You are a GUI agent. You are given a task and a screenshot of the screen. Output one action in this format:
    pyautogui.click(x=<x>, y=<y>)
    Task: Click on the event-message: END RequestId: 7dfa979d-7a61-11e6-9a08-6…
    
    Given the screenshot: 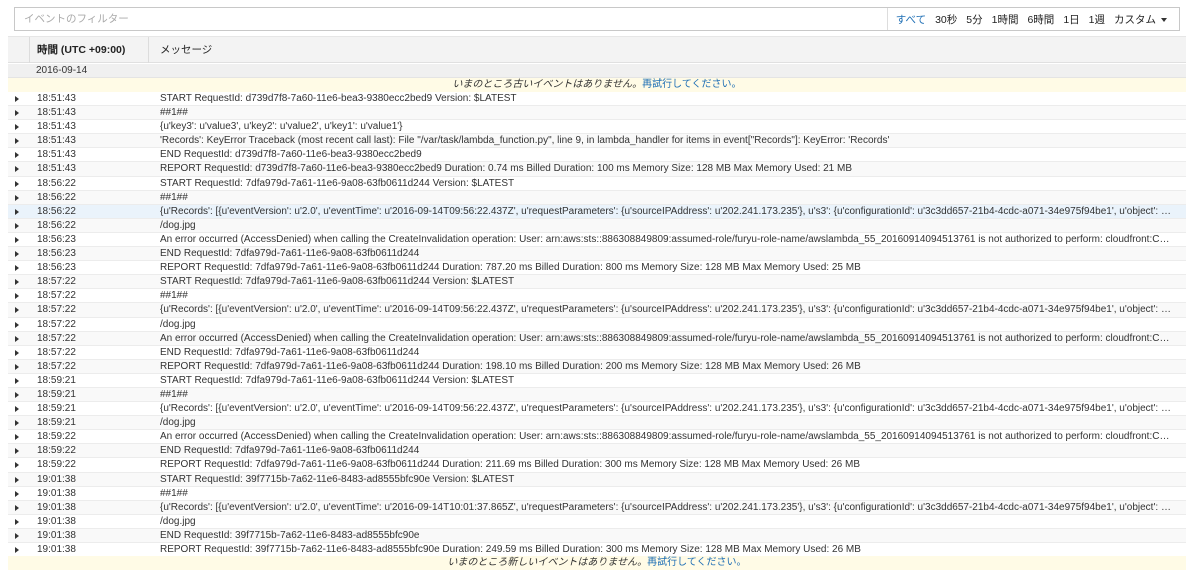 What is the action you would take?
    pyautogui.click(x=290, y=352)
    